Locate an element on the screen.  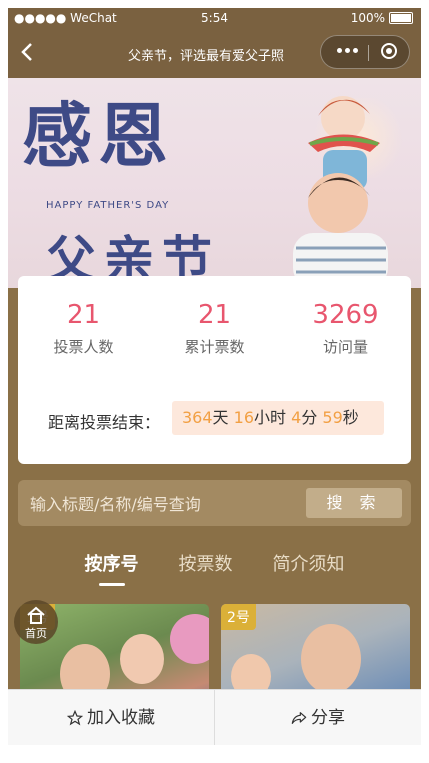
share-icon is located at coordinates (299, 718).